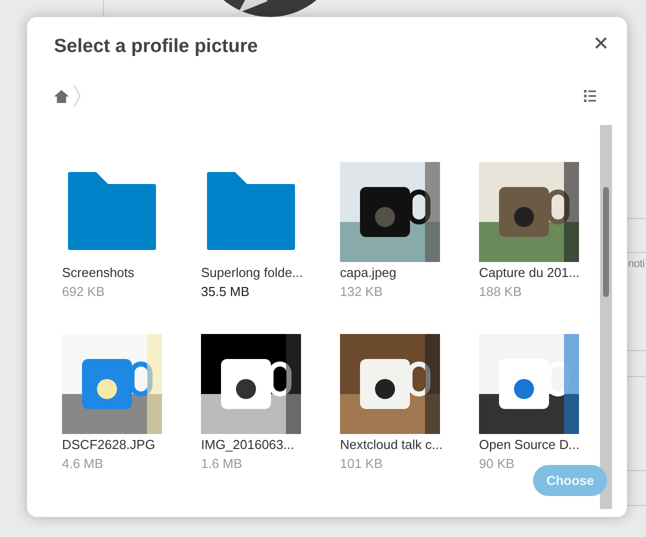 The height and width of the screenshot is (537, 646). Describe the element at coordinates (156, 47) in the screenshot. I see `dialog-title: Select a profile picture` at that location.